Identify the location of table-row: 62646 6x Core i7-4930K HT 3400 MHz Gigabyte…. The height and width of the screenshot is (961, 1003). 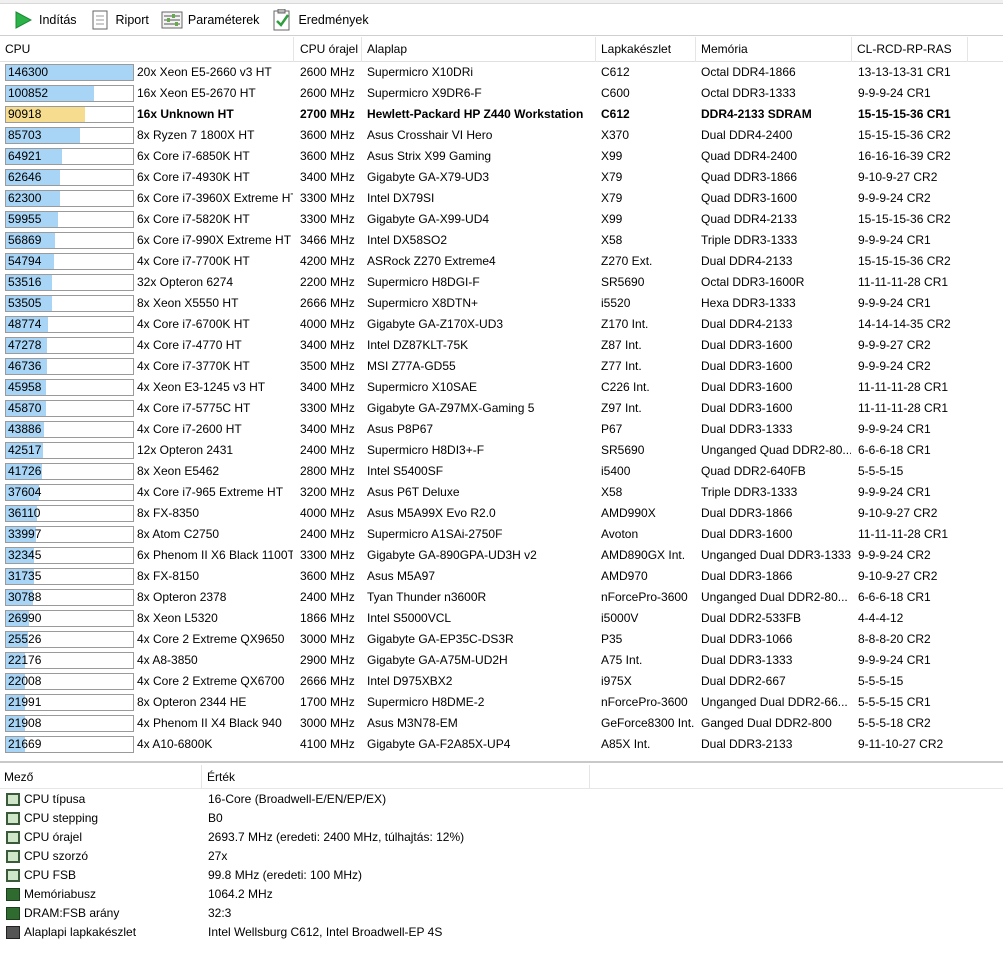
(501, 177).